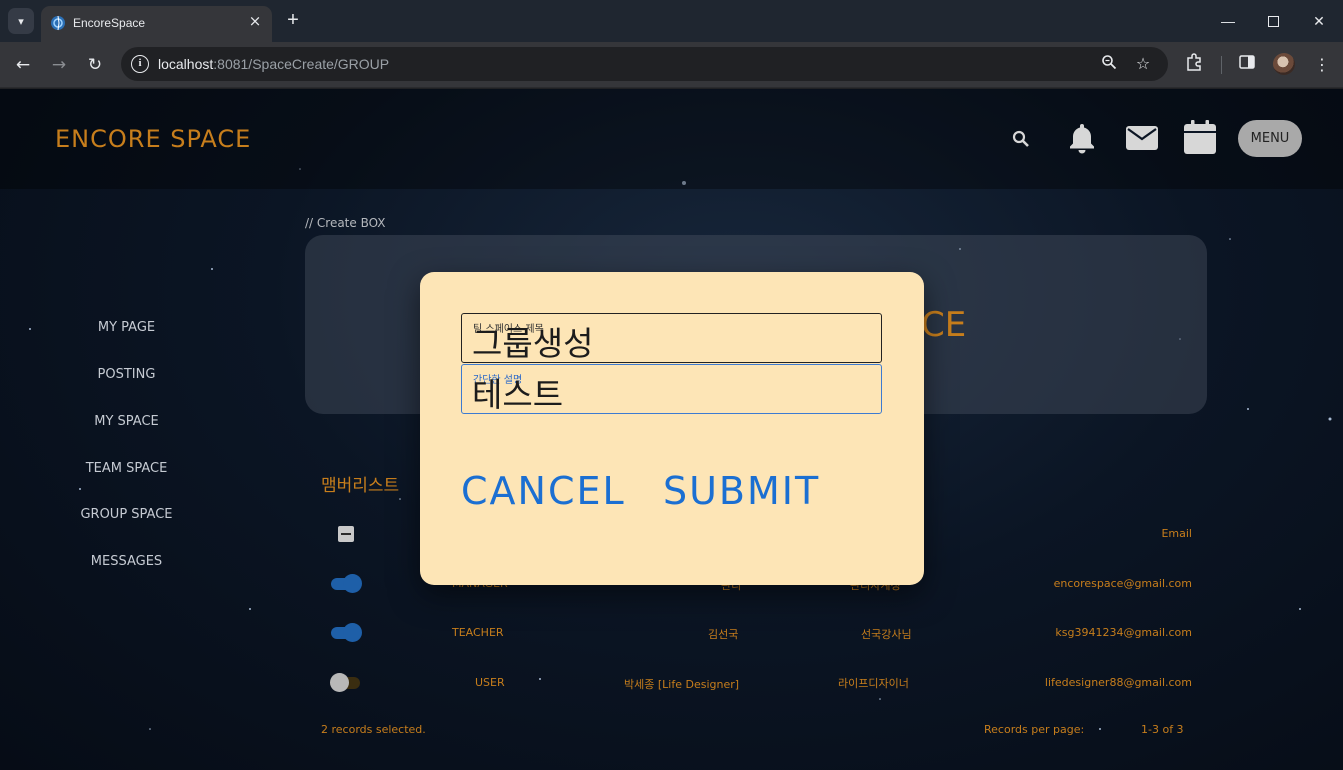 The image size is (1343, 770). I want to click on profile-avatar, so click(1284, 64).